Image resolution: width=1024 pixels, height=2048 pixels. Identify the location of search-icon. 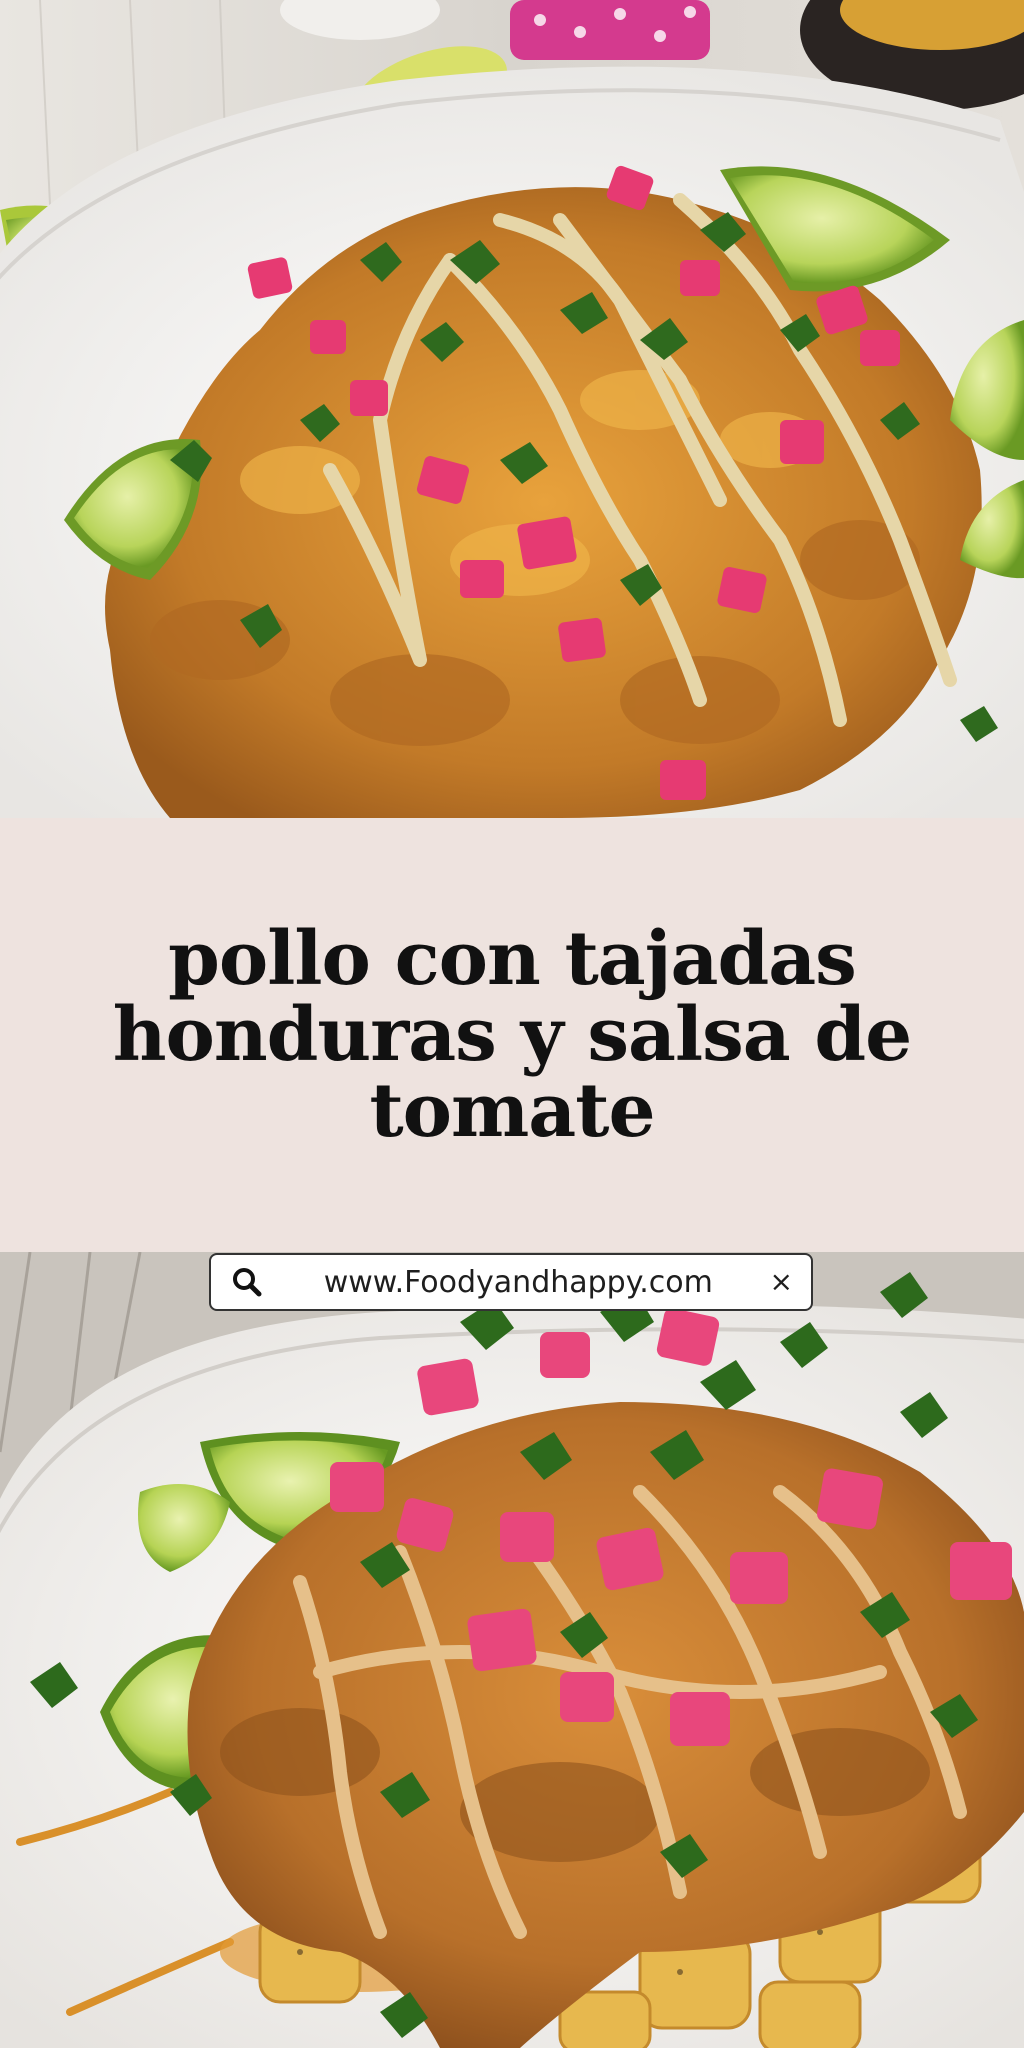
(247, 1282).